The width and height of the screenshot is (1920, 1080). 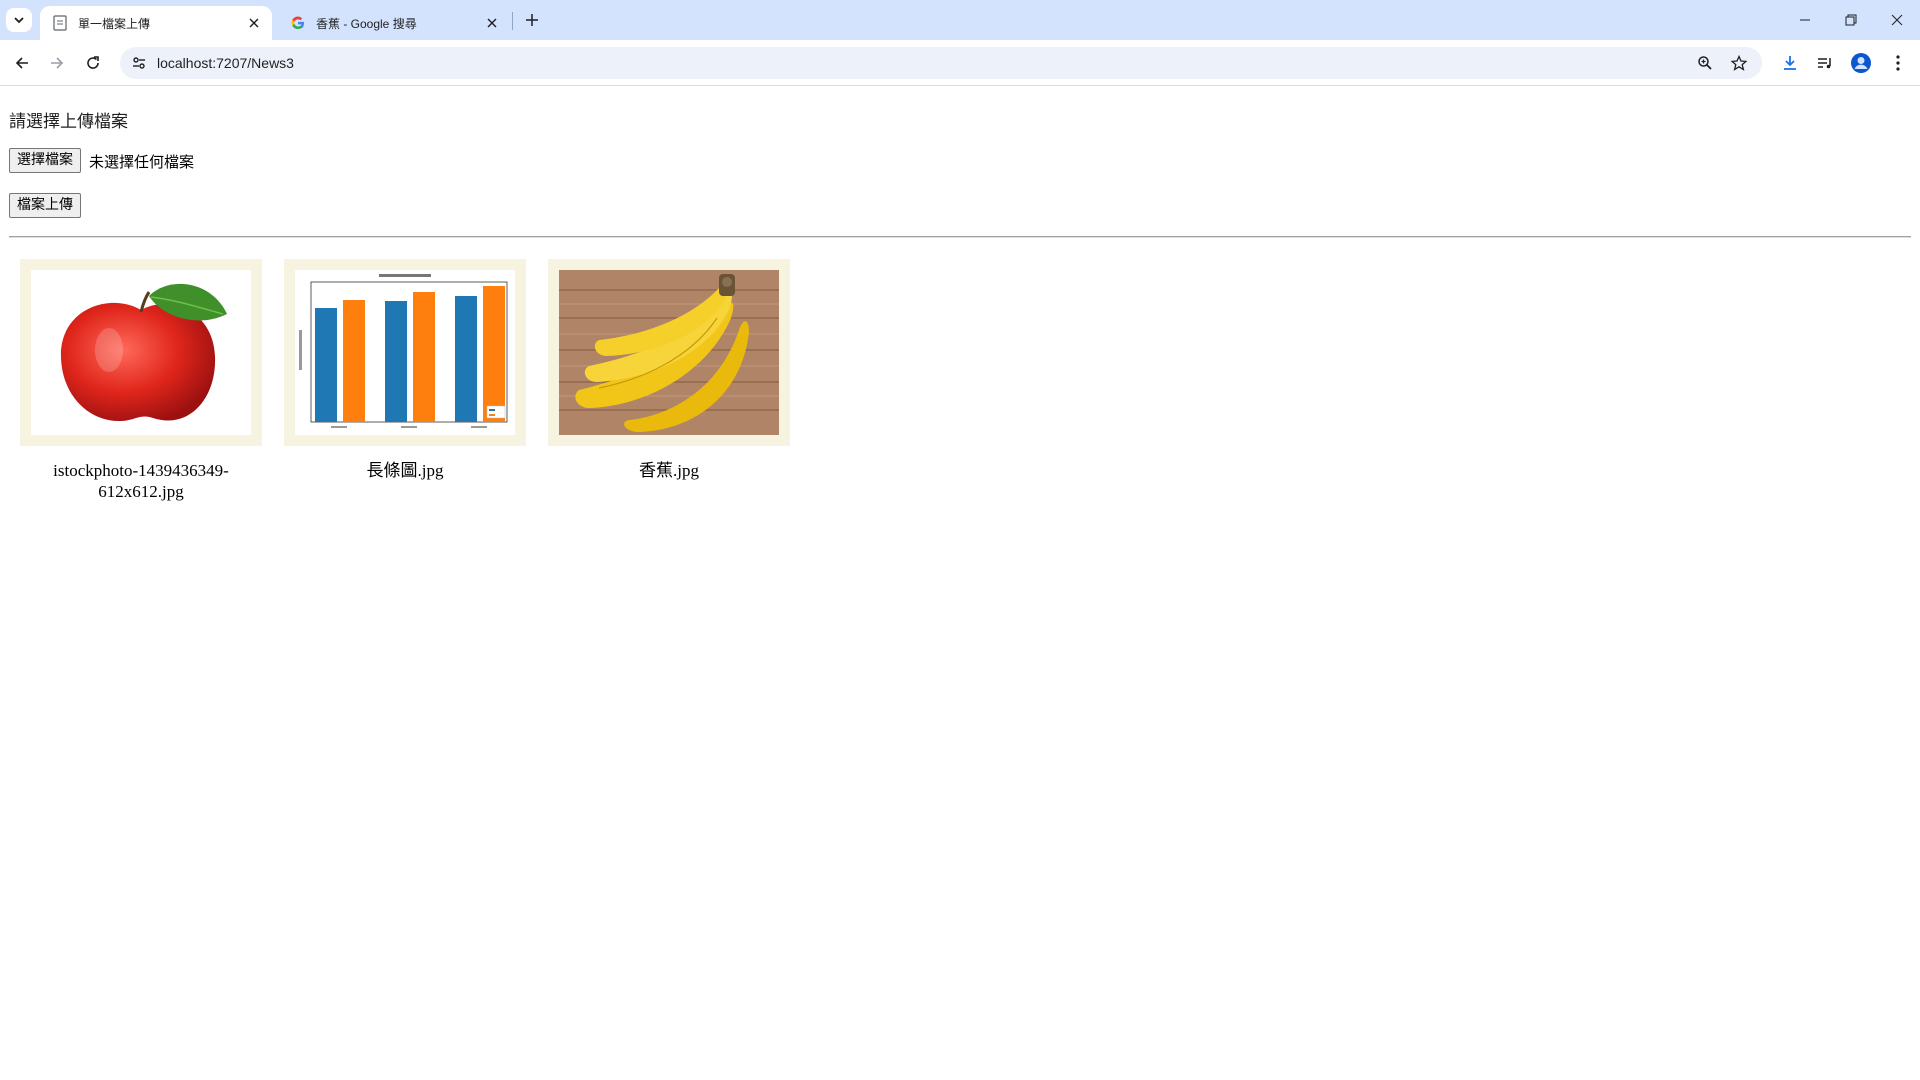 I want to click on apple-image, so click(x=141, y=352).